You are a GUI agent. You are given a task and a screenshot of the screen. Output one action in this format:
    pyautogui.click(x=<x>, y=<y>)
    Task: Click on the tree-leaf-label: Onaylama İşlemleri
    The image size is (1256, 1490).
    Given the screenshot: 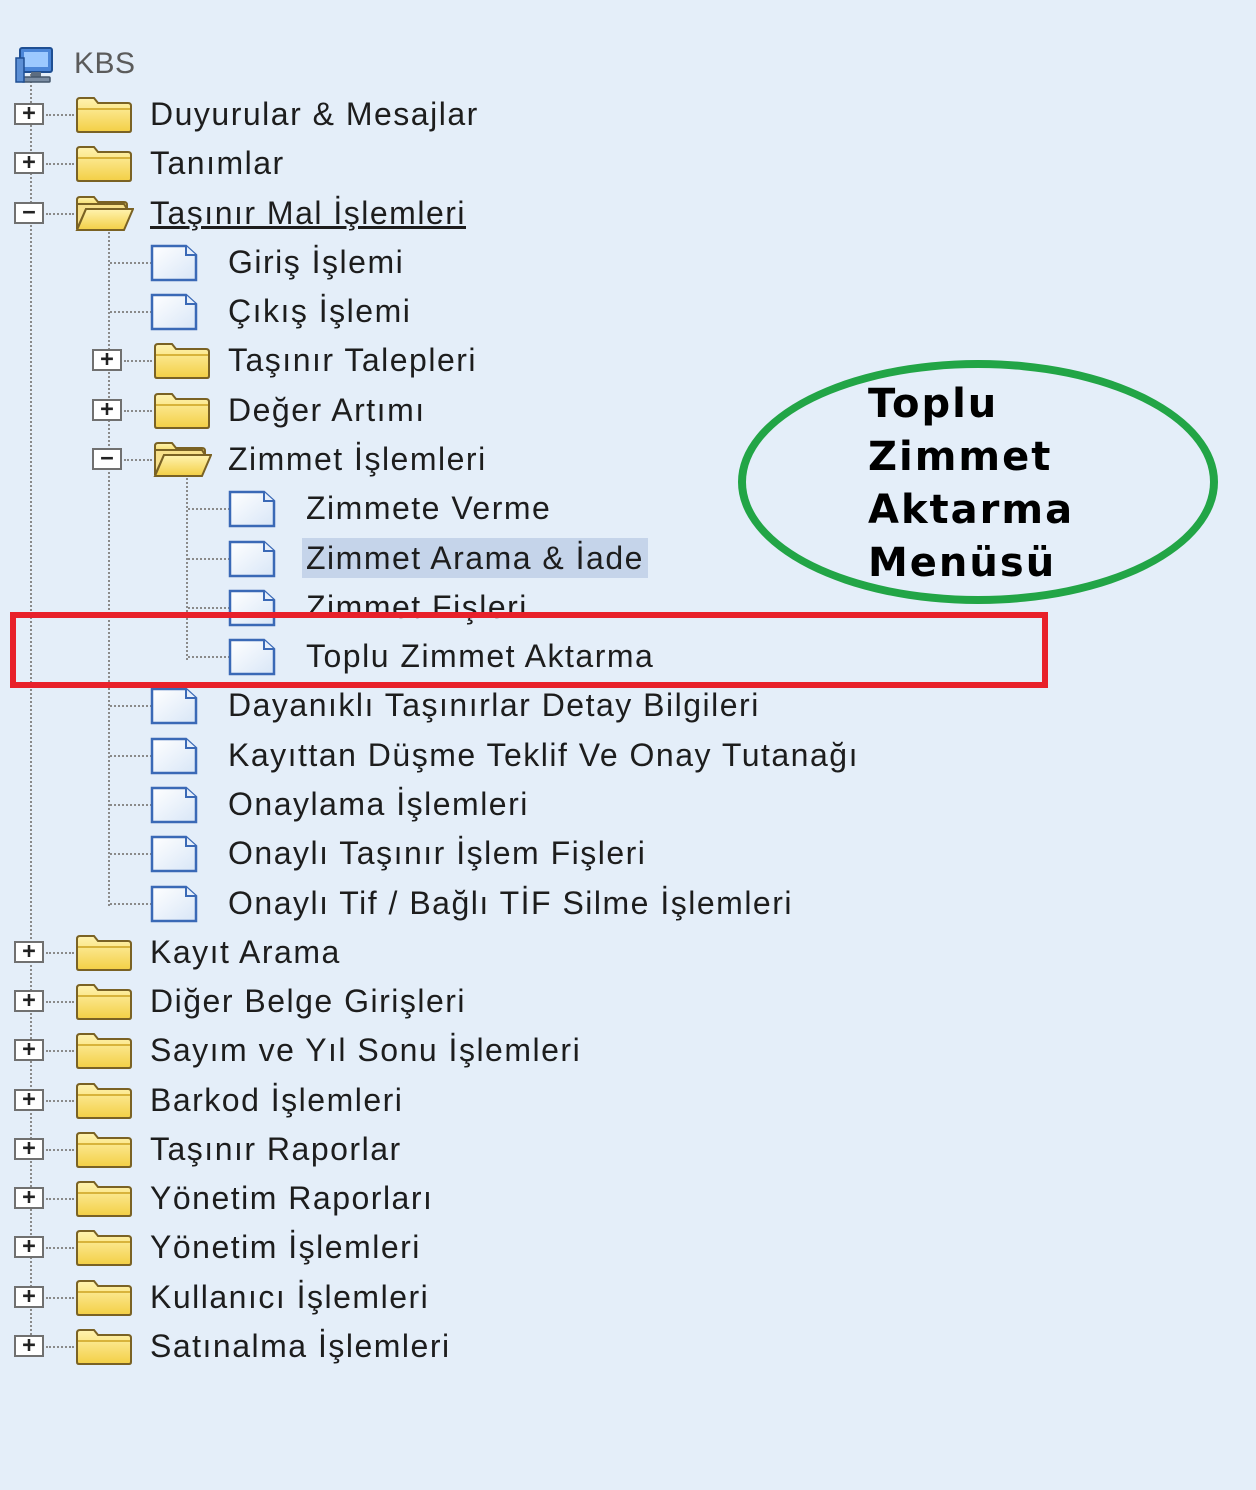 What is the action you would take?
    pyautogui.click(x=378, y=804)
    